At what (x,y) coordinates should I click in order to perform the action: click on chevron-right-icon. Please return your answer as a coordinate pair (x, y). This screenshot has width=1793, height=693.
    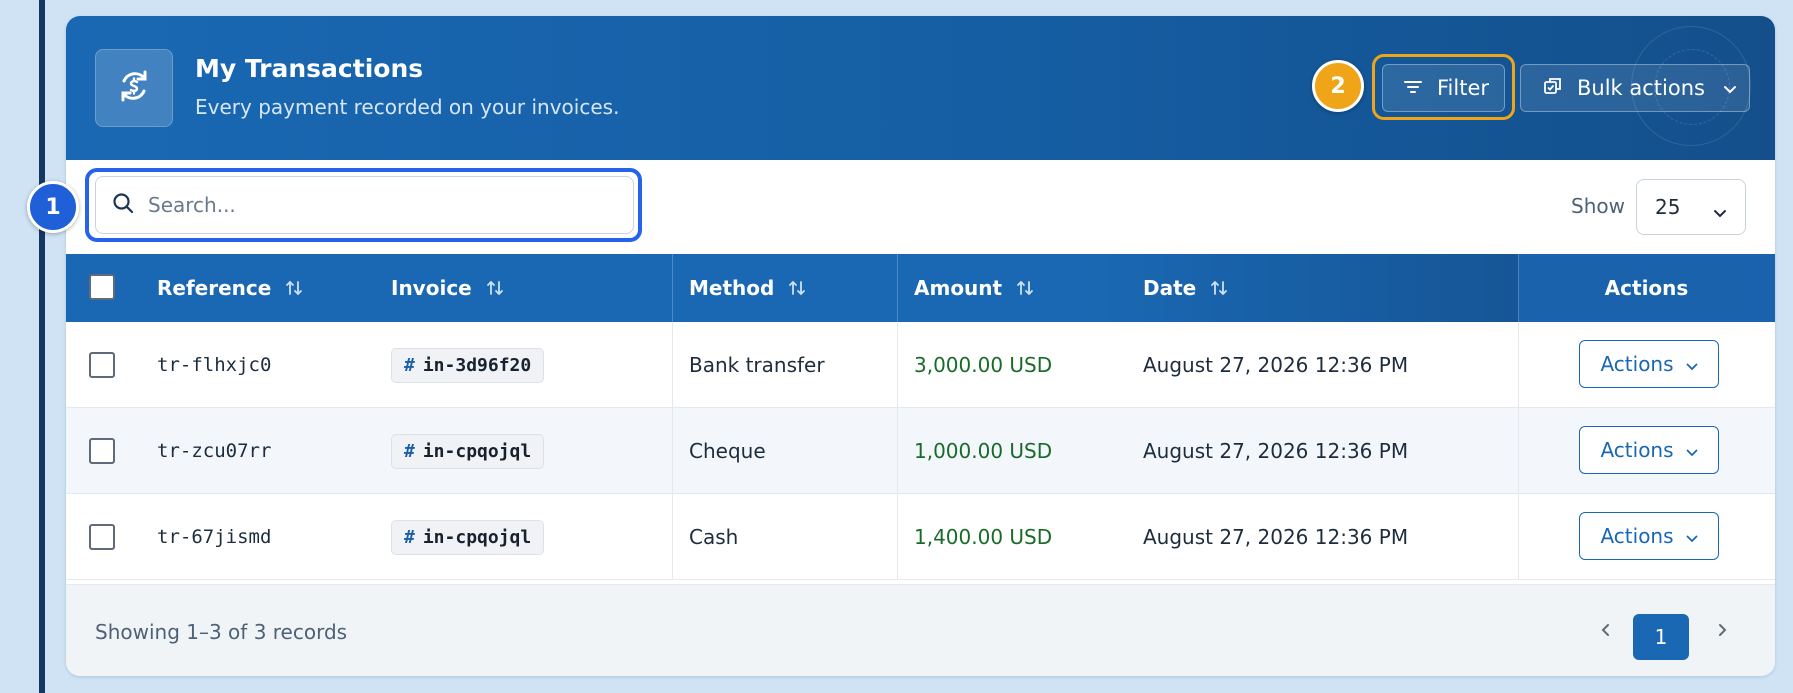
    Looking at the image, I should click on (1723, 632).